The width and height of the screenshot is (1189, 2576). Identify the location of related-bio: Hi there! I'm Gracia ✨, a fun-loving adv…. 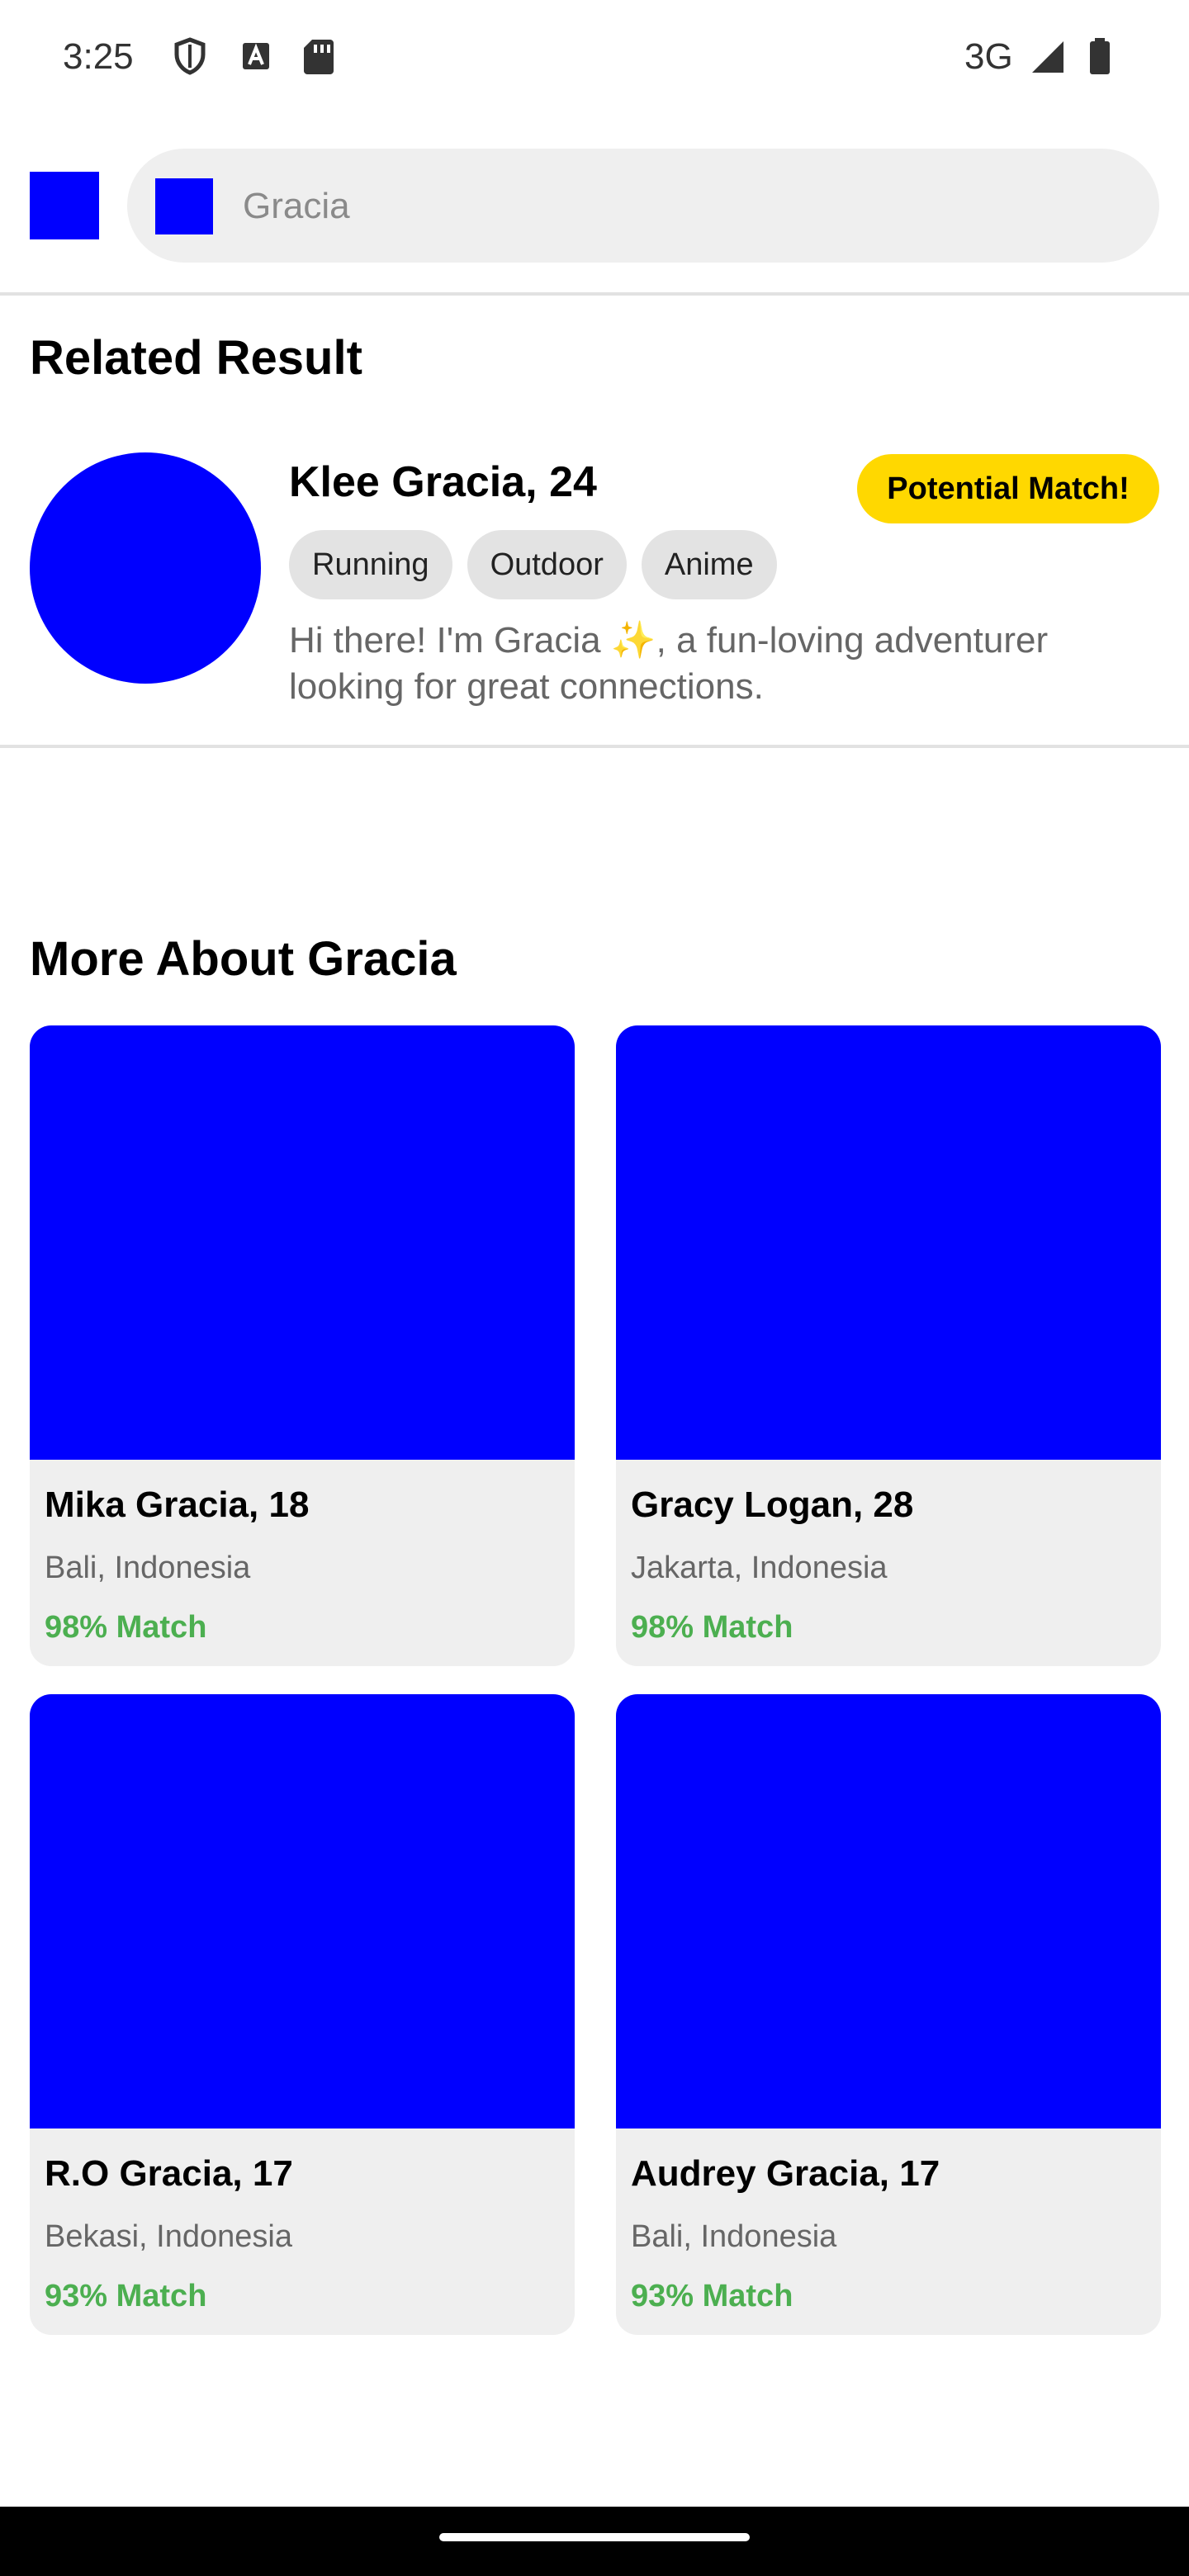
(669, 663).